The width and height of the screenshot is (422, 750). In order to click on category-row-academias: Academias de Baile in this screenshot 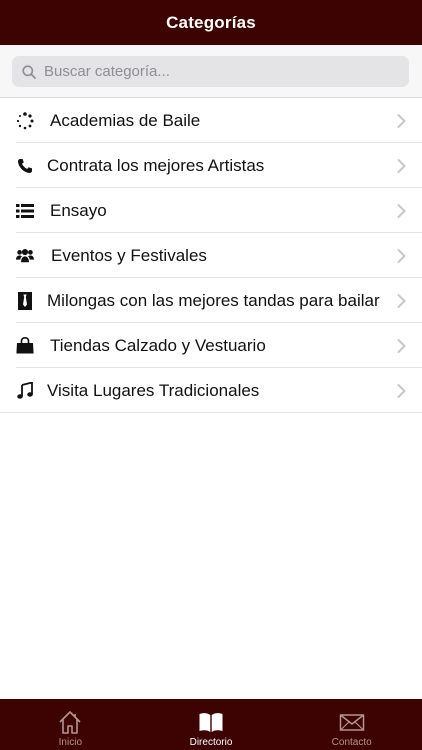, I will do `click(211, 120)`.